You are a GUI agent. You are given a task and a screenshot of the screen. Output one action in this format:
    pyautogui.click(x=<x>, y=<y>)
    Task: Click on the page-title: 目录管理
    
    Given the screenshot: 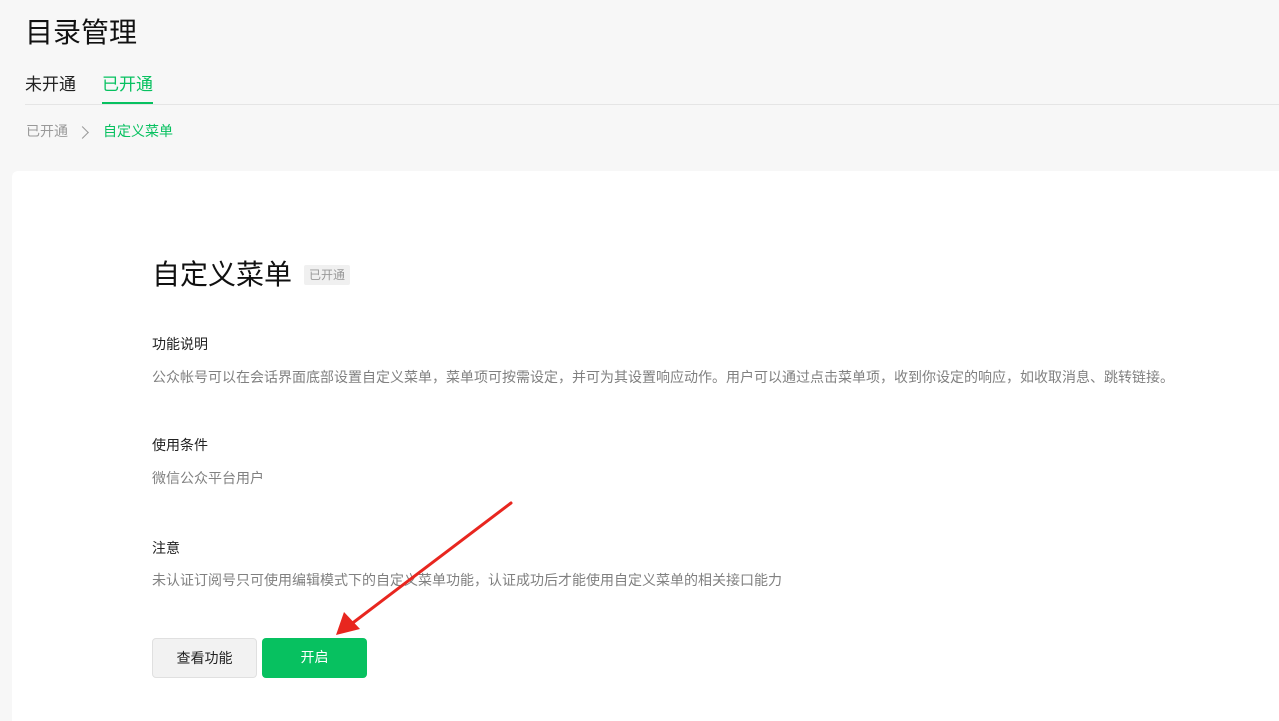 What is the action you would take?
    pyautogui.click(x=81, y=32)
    